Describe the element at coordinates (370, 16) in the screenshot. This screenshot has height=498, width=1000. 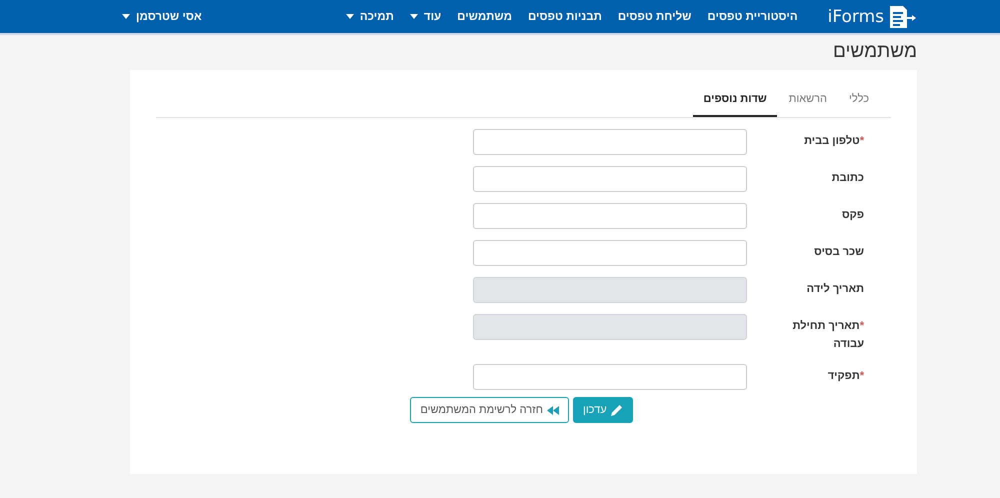
I see `nav-link: תמיכה` at that location.